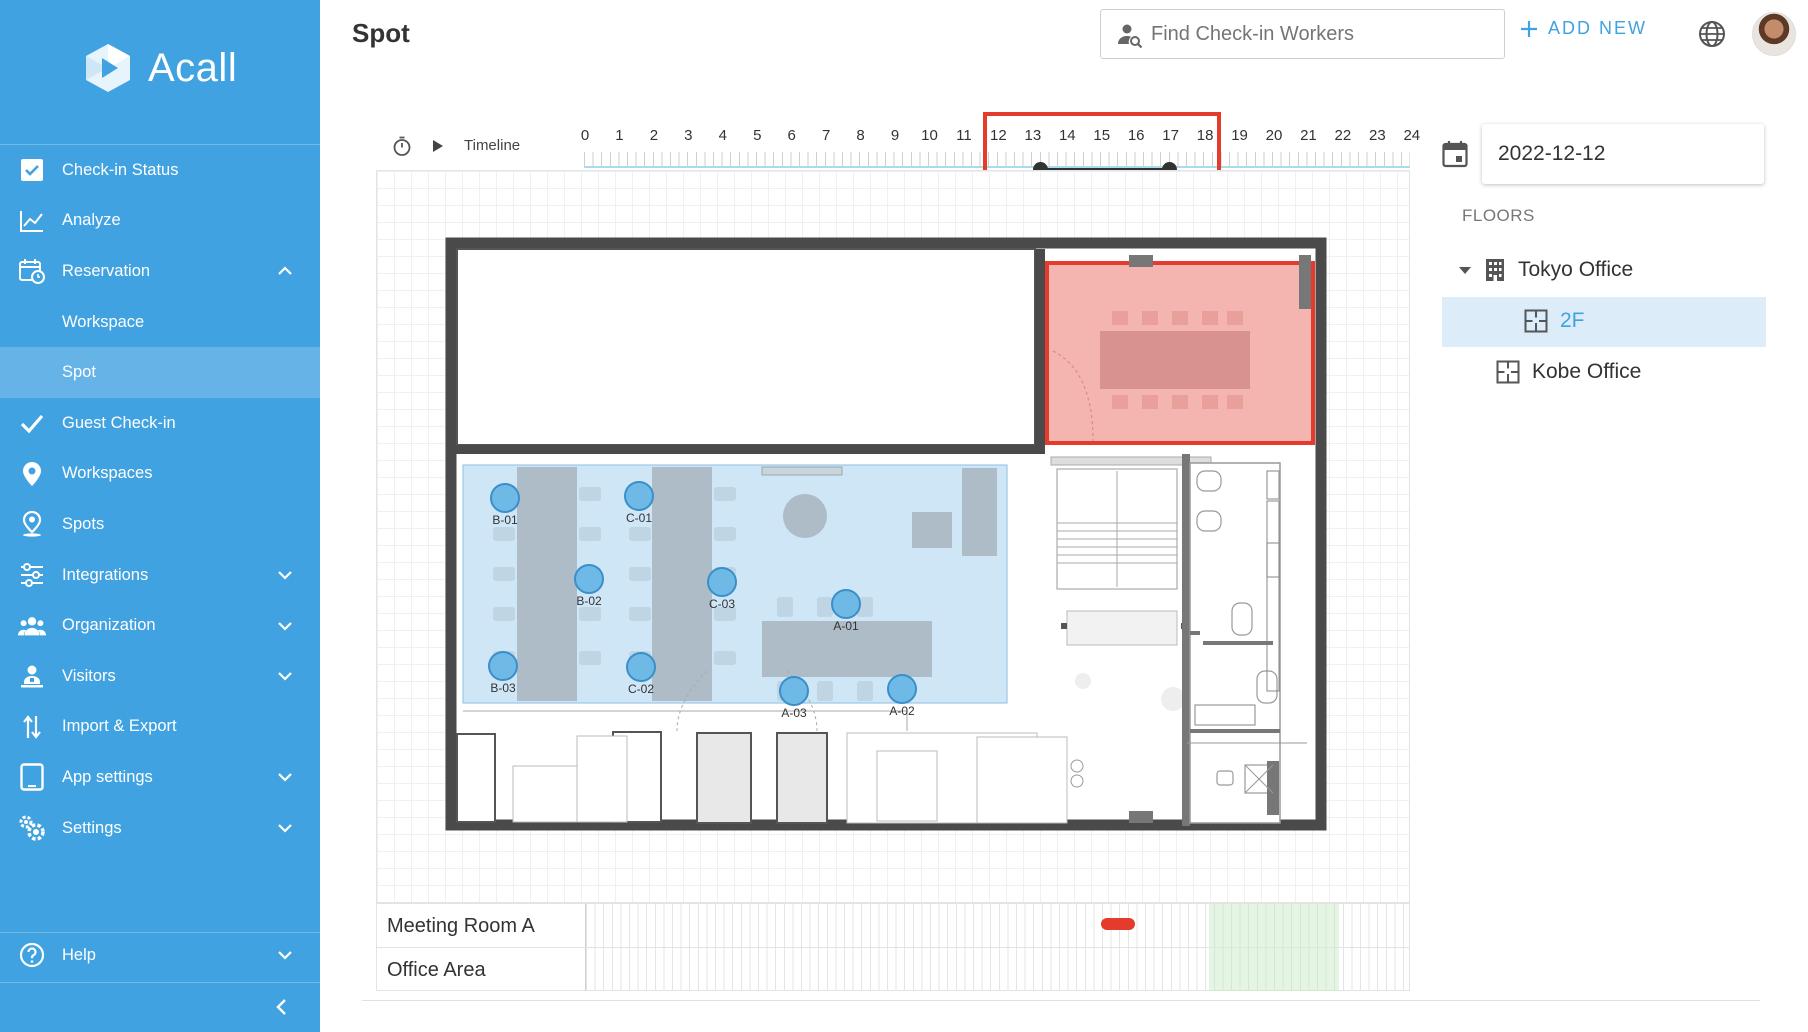 Image resolution: width=1808 pixels, height=1032 pixels. What do you see at coordinates (32, 474) in the screenshot?
I see `location-pin-icon` at bounding box center [32, 474].